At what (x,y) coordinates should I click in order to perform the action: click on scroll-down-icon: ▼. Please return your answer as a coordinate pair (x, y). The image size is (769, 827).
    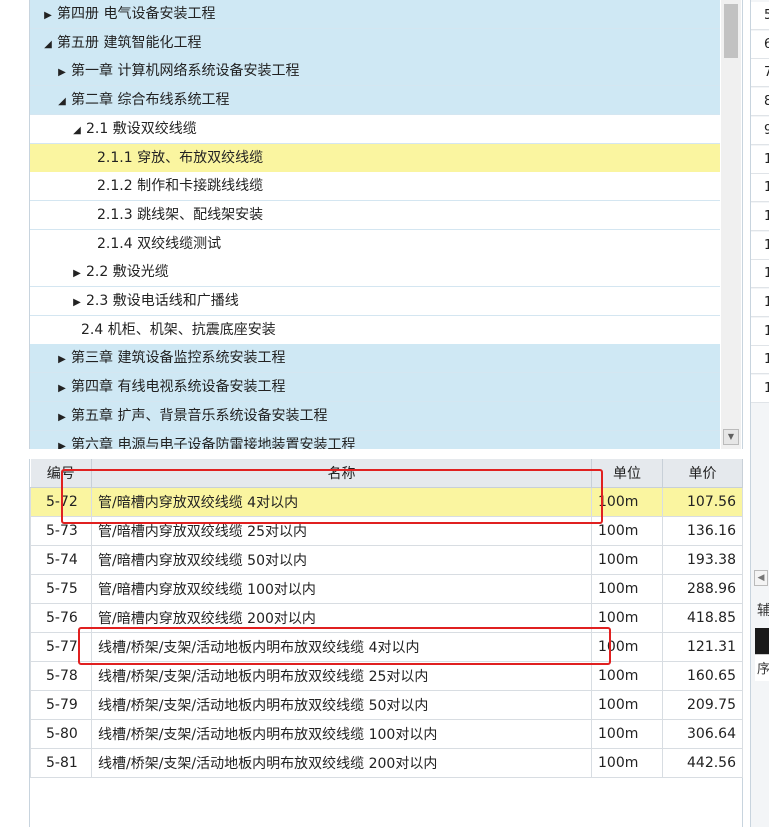
    Looking at the image, I should click on (731, 437).